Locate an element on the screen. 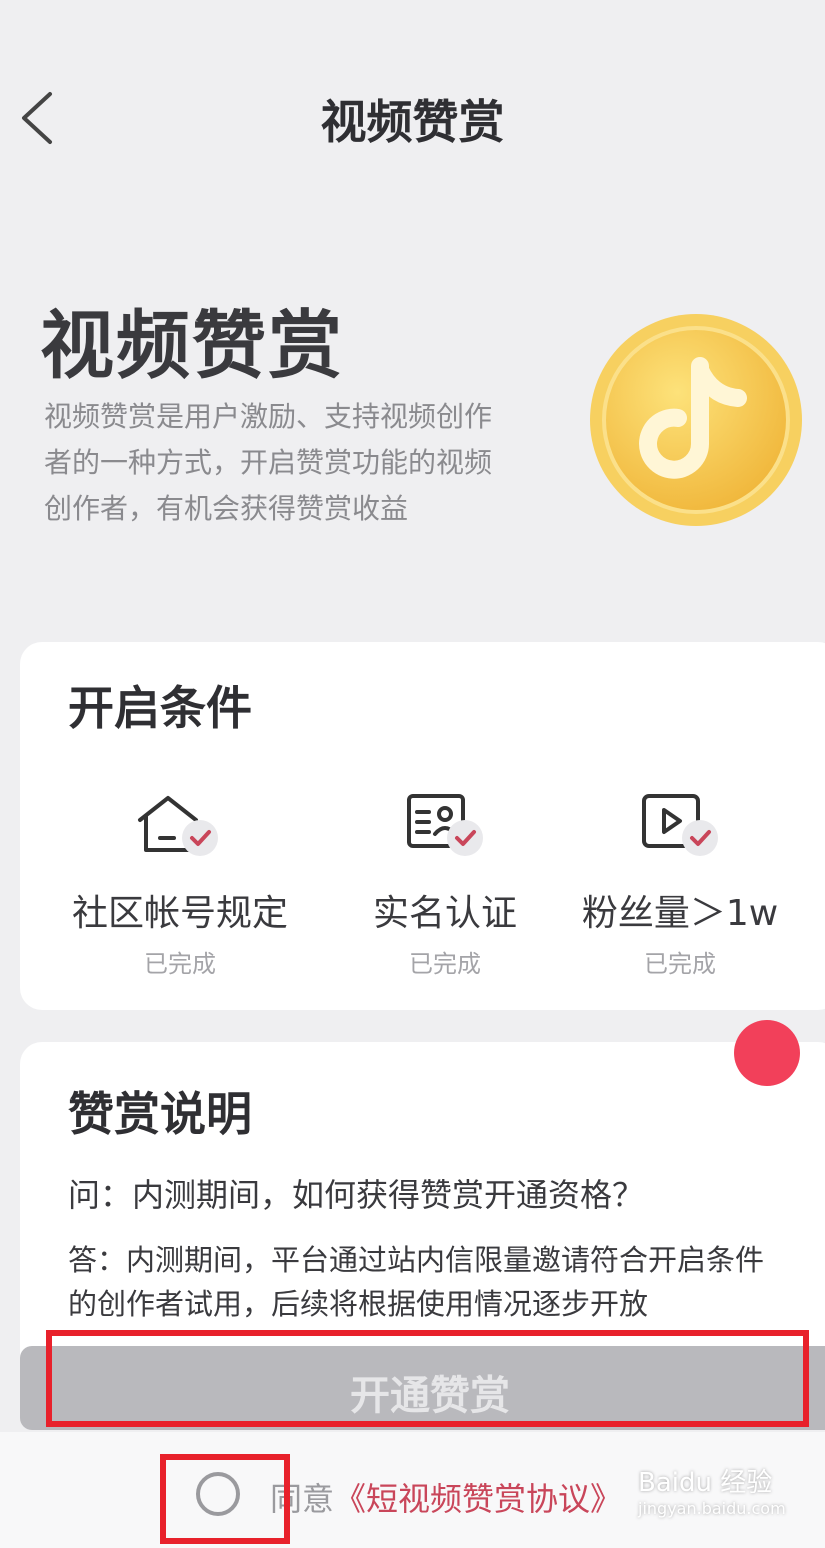  condition-item-followers: 粉丝量＞1w 已完成 is located at coordinates (680, 885).